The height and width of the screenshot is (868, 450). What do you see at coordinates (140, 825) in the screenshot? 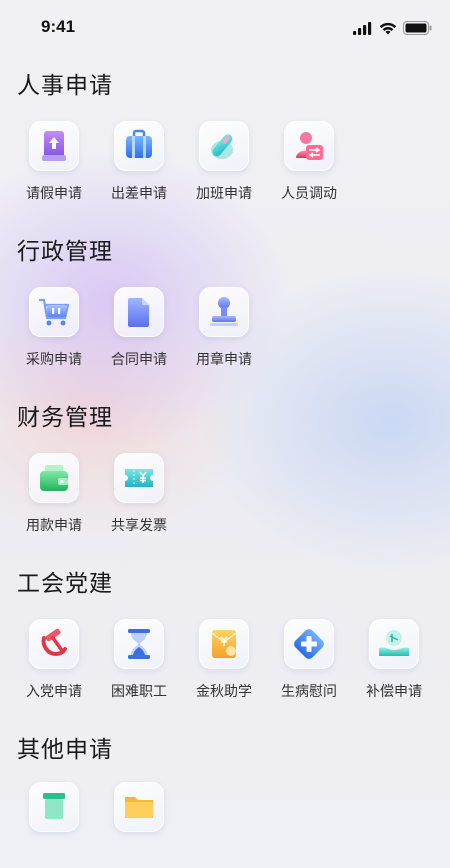
I see `other-item-folder` at bounding box center [140, 825].